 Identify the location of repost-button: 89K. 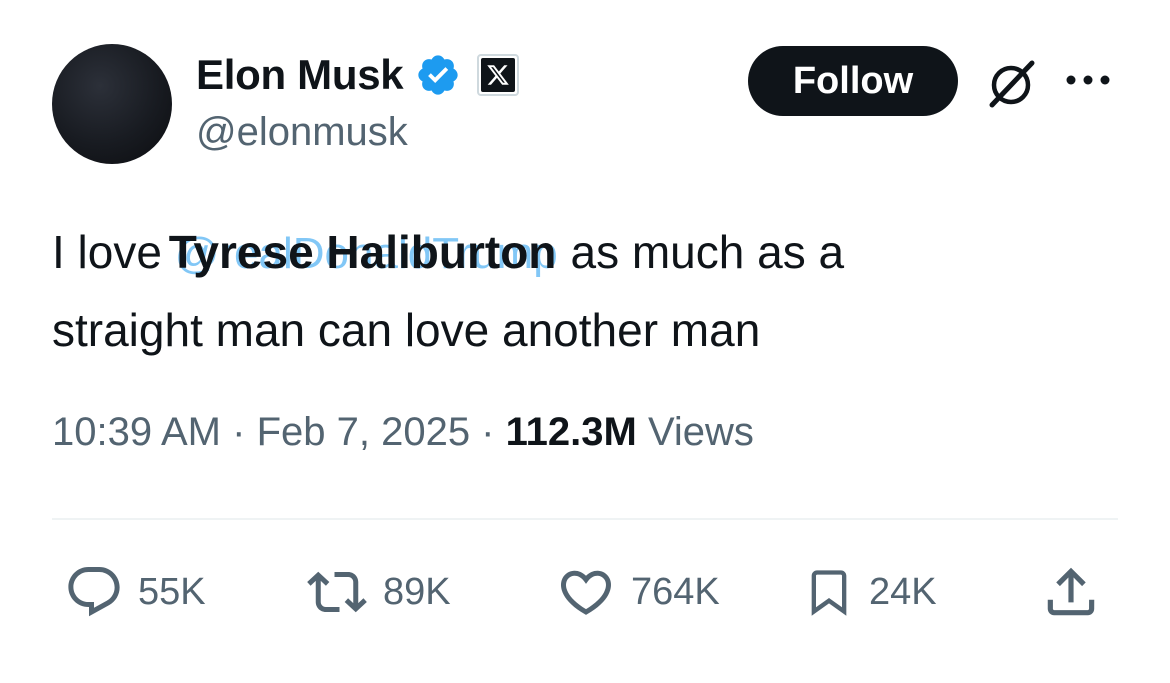
(378, 592).